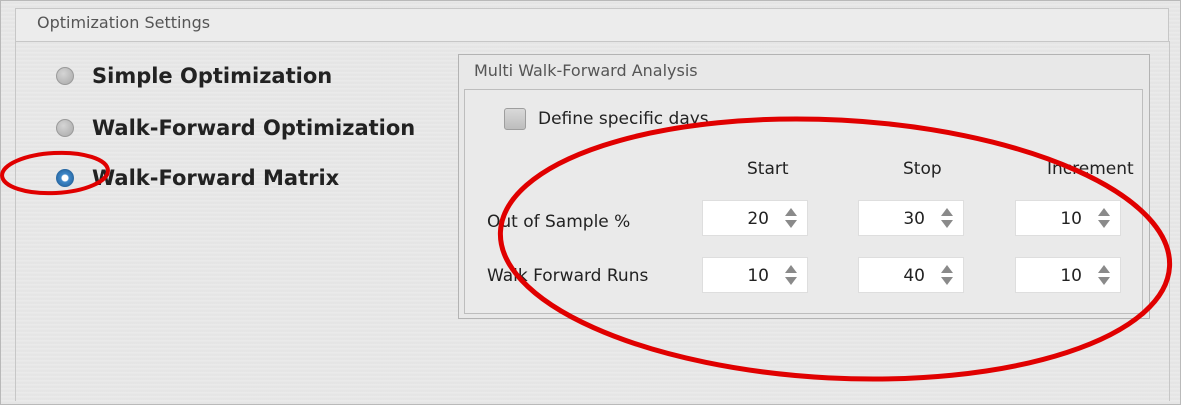  I want to click on row-label-walk-forward-runs: Walk Forward Runs, so click(568, 276).